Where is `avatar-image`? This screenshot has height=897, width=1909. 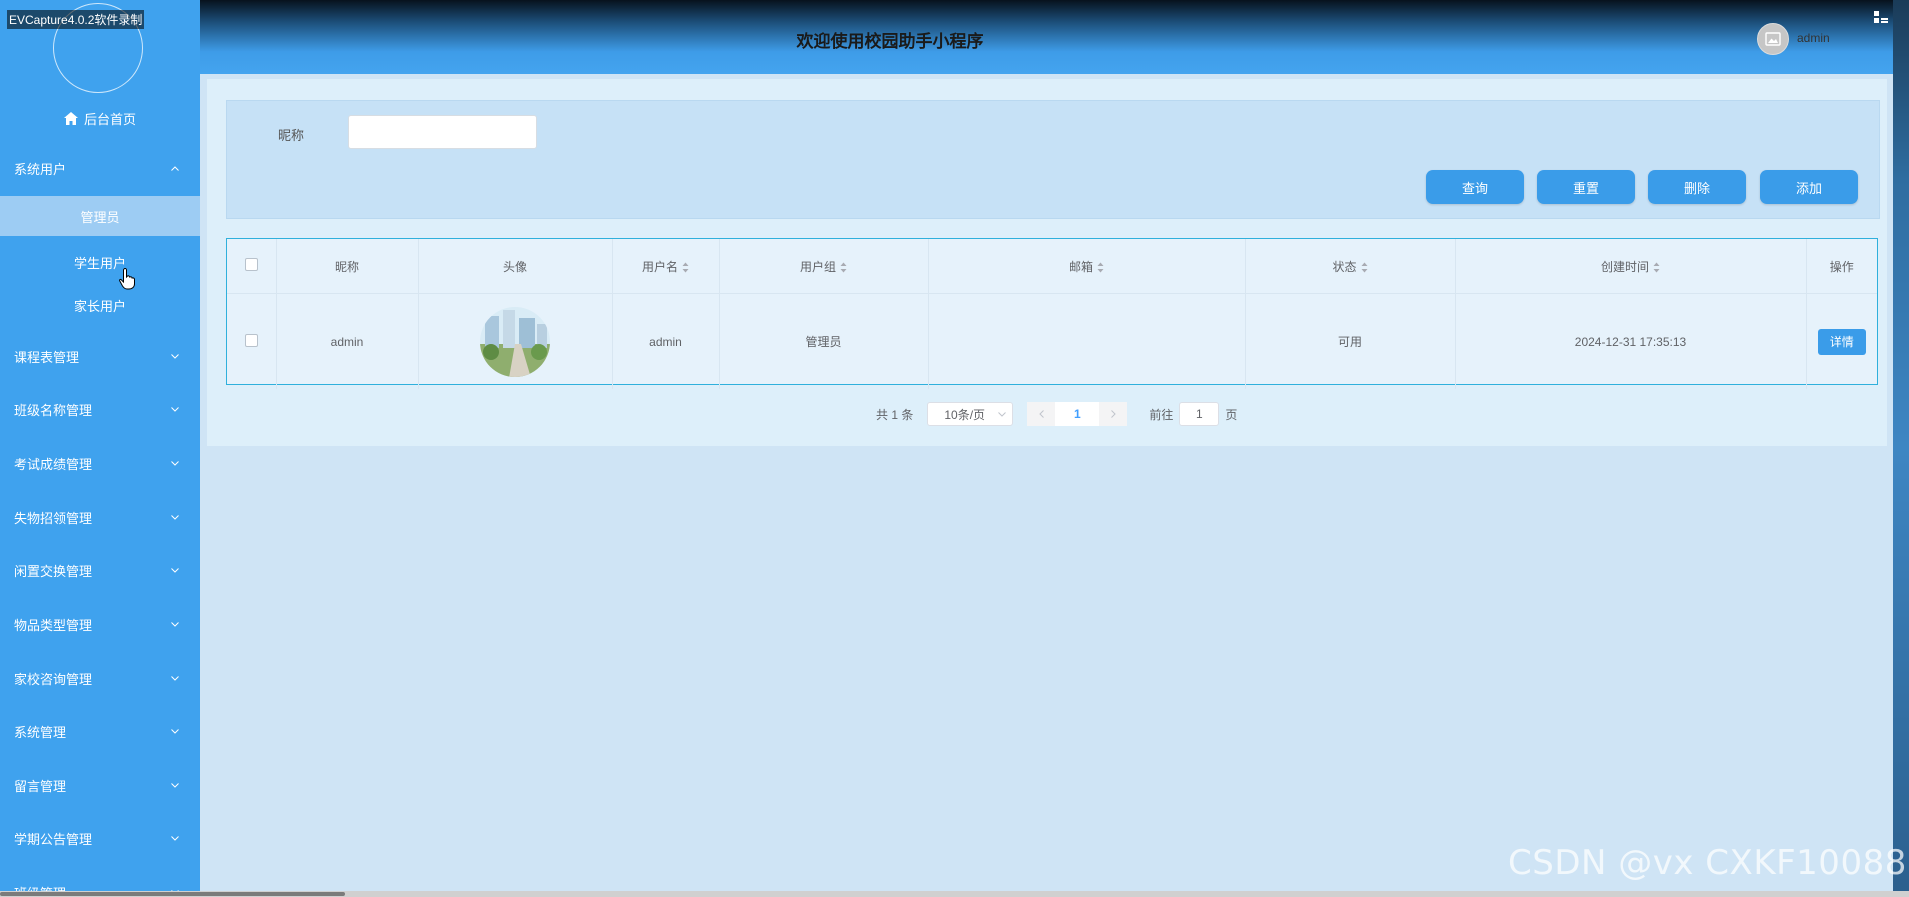
avatar-image is located at coordinates (515, 342).